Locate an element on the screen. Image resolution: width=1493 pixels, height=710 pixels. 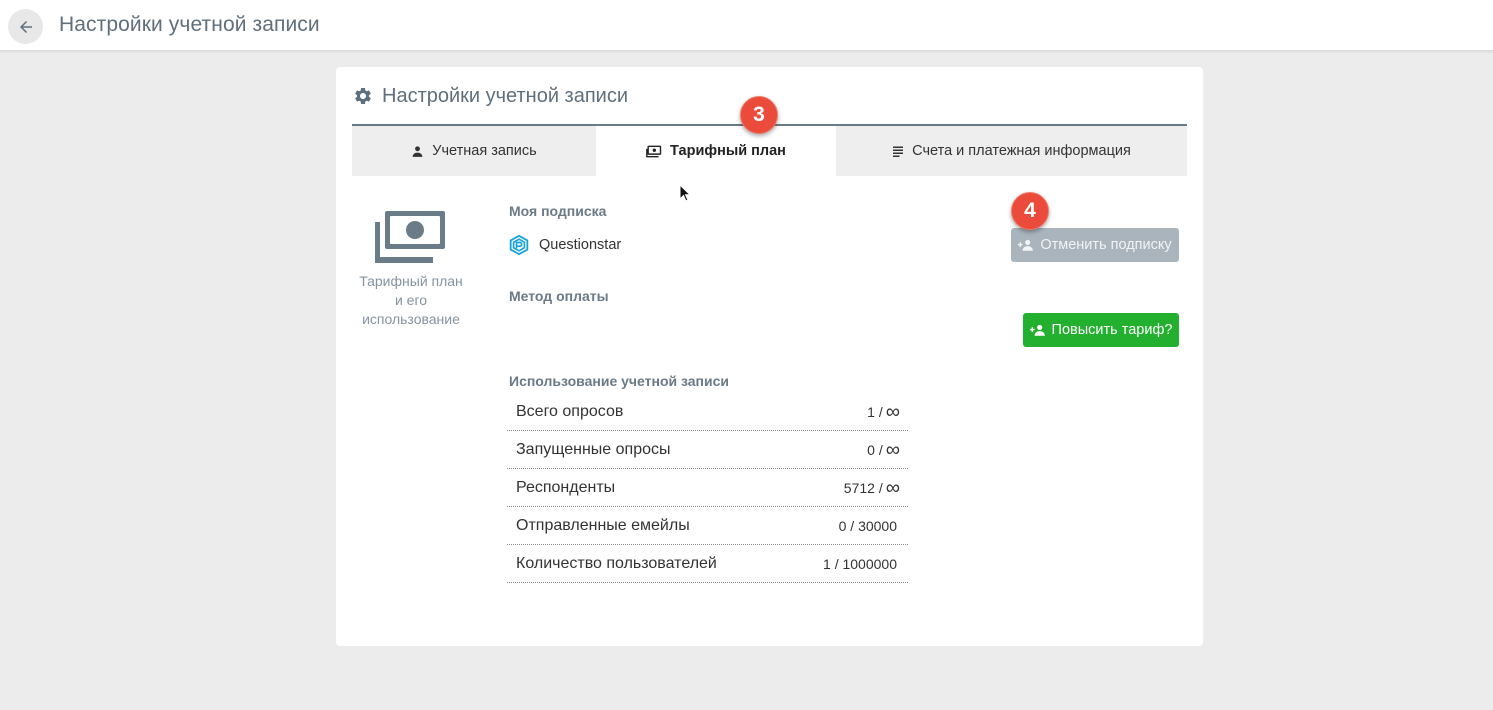
usage-value: 0 / 30000 is located at coordinates (869, 526).